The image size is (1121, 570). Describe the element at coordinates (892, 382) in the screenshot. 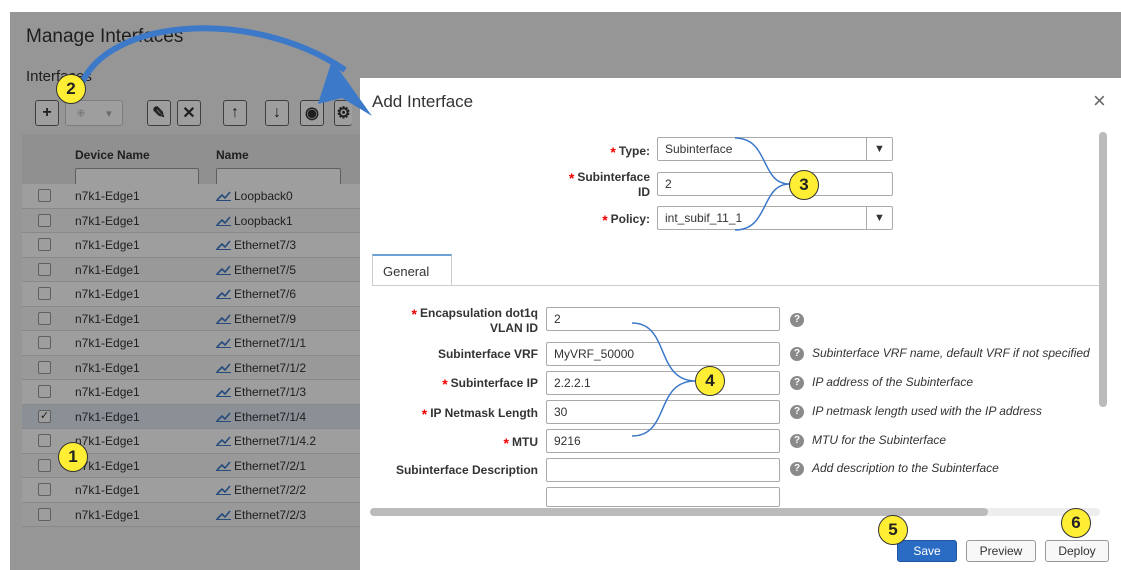

I see `ip-hint: IP address of the Subinterface` at that location.